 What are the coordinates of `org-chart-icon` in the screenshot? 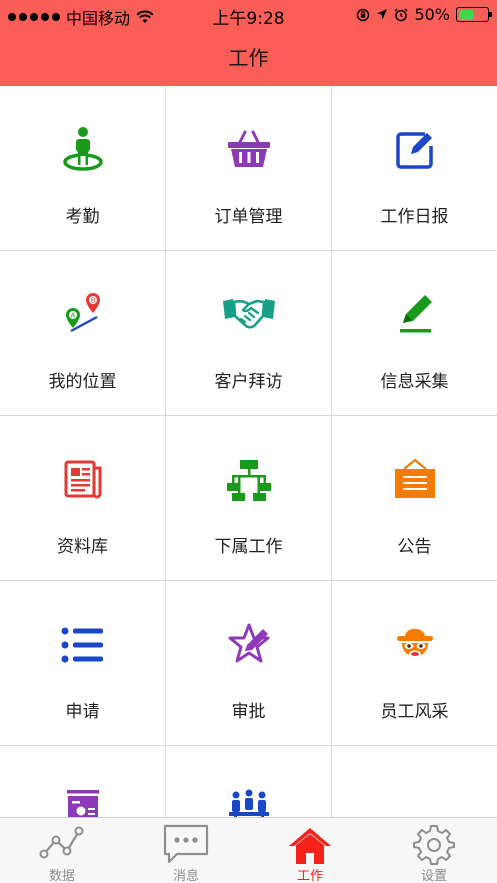 It's located at (248, 480).